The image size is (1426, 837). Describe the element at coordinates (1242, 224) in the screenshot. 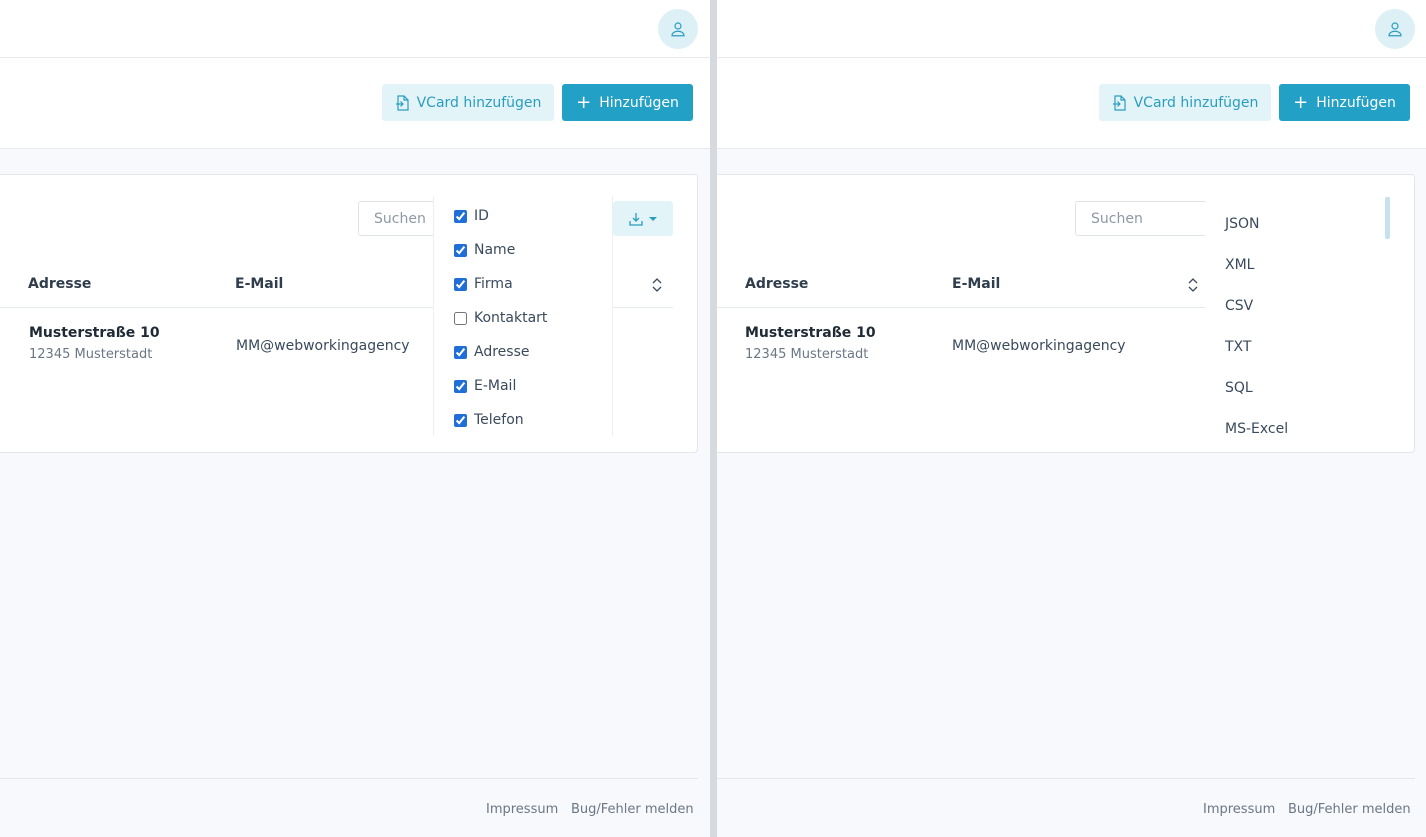

I see `export-json: JSON` at that location.